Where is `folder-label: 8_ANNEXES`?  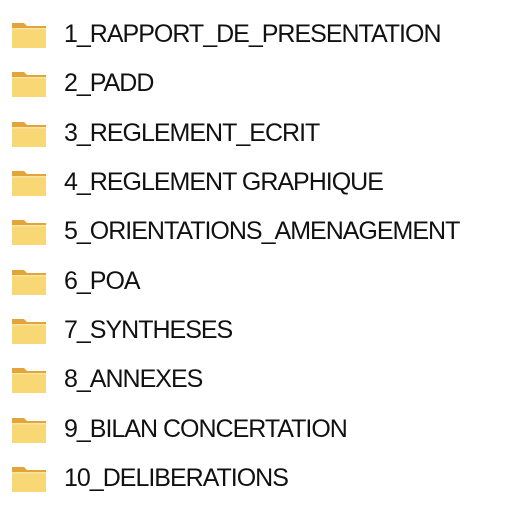 folder-label: 8_ANNEXES is located at coordinates (133, 379).